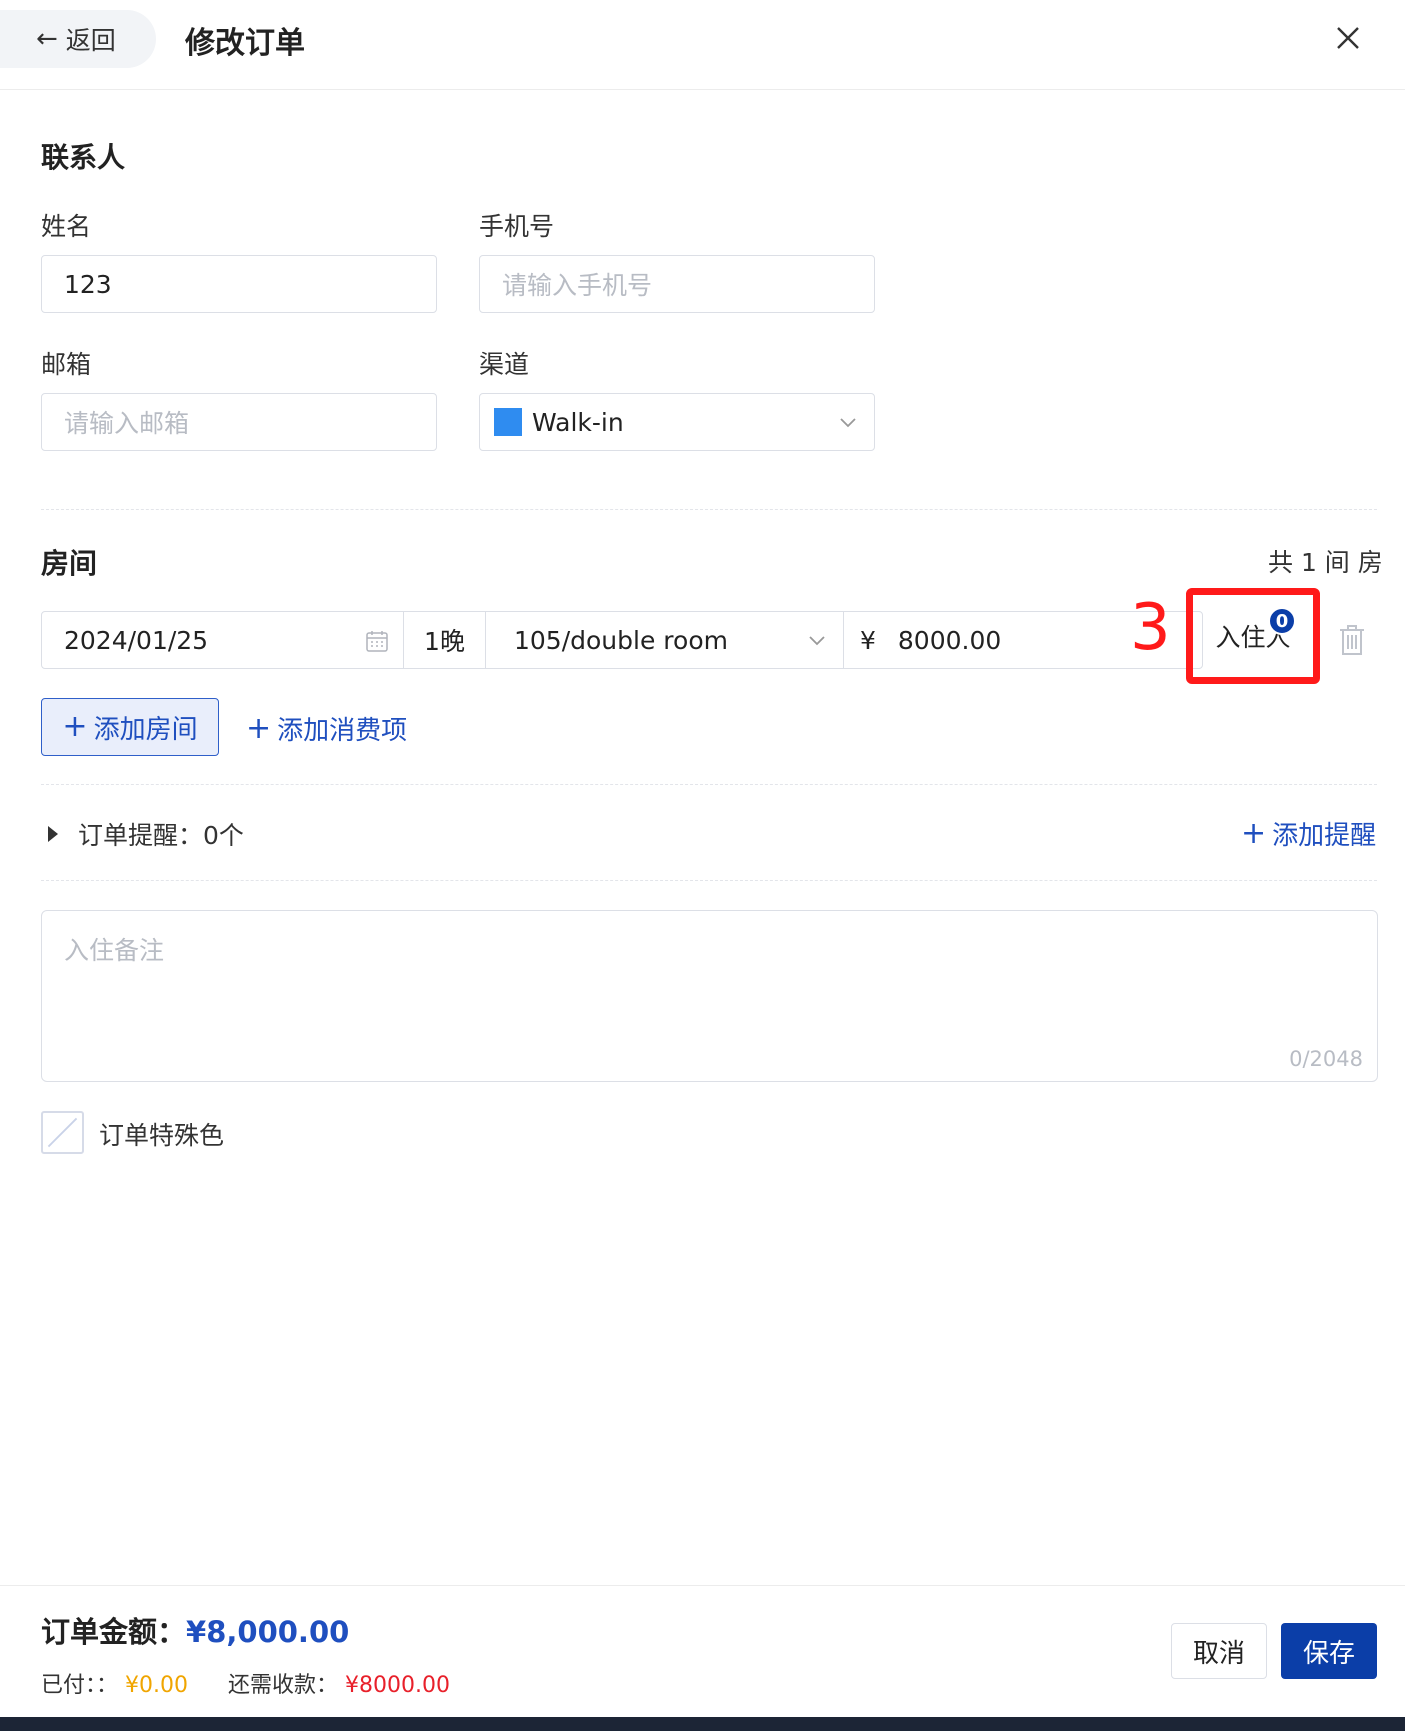 Image resolution: width=1405 pixels, height=1731 pixels. What do you see at coordinates (677, 284) in the screenshot?
I see `phone-input: 请输入手机号` at bounding box center [677, 284].